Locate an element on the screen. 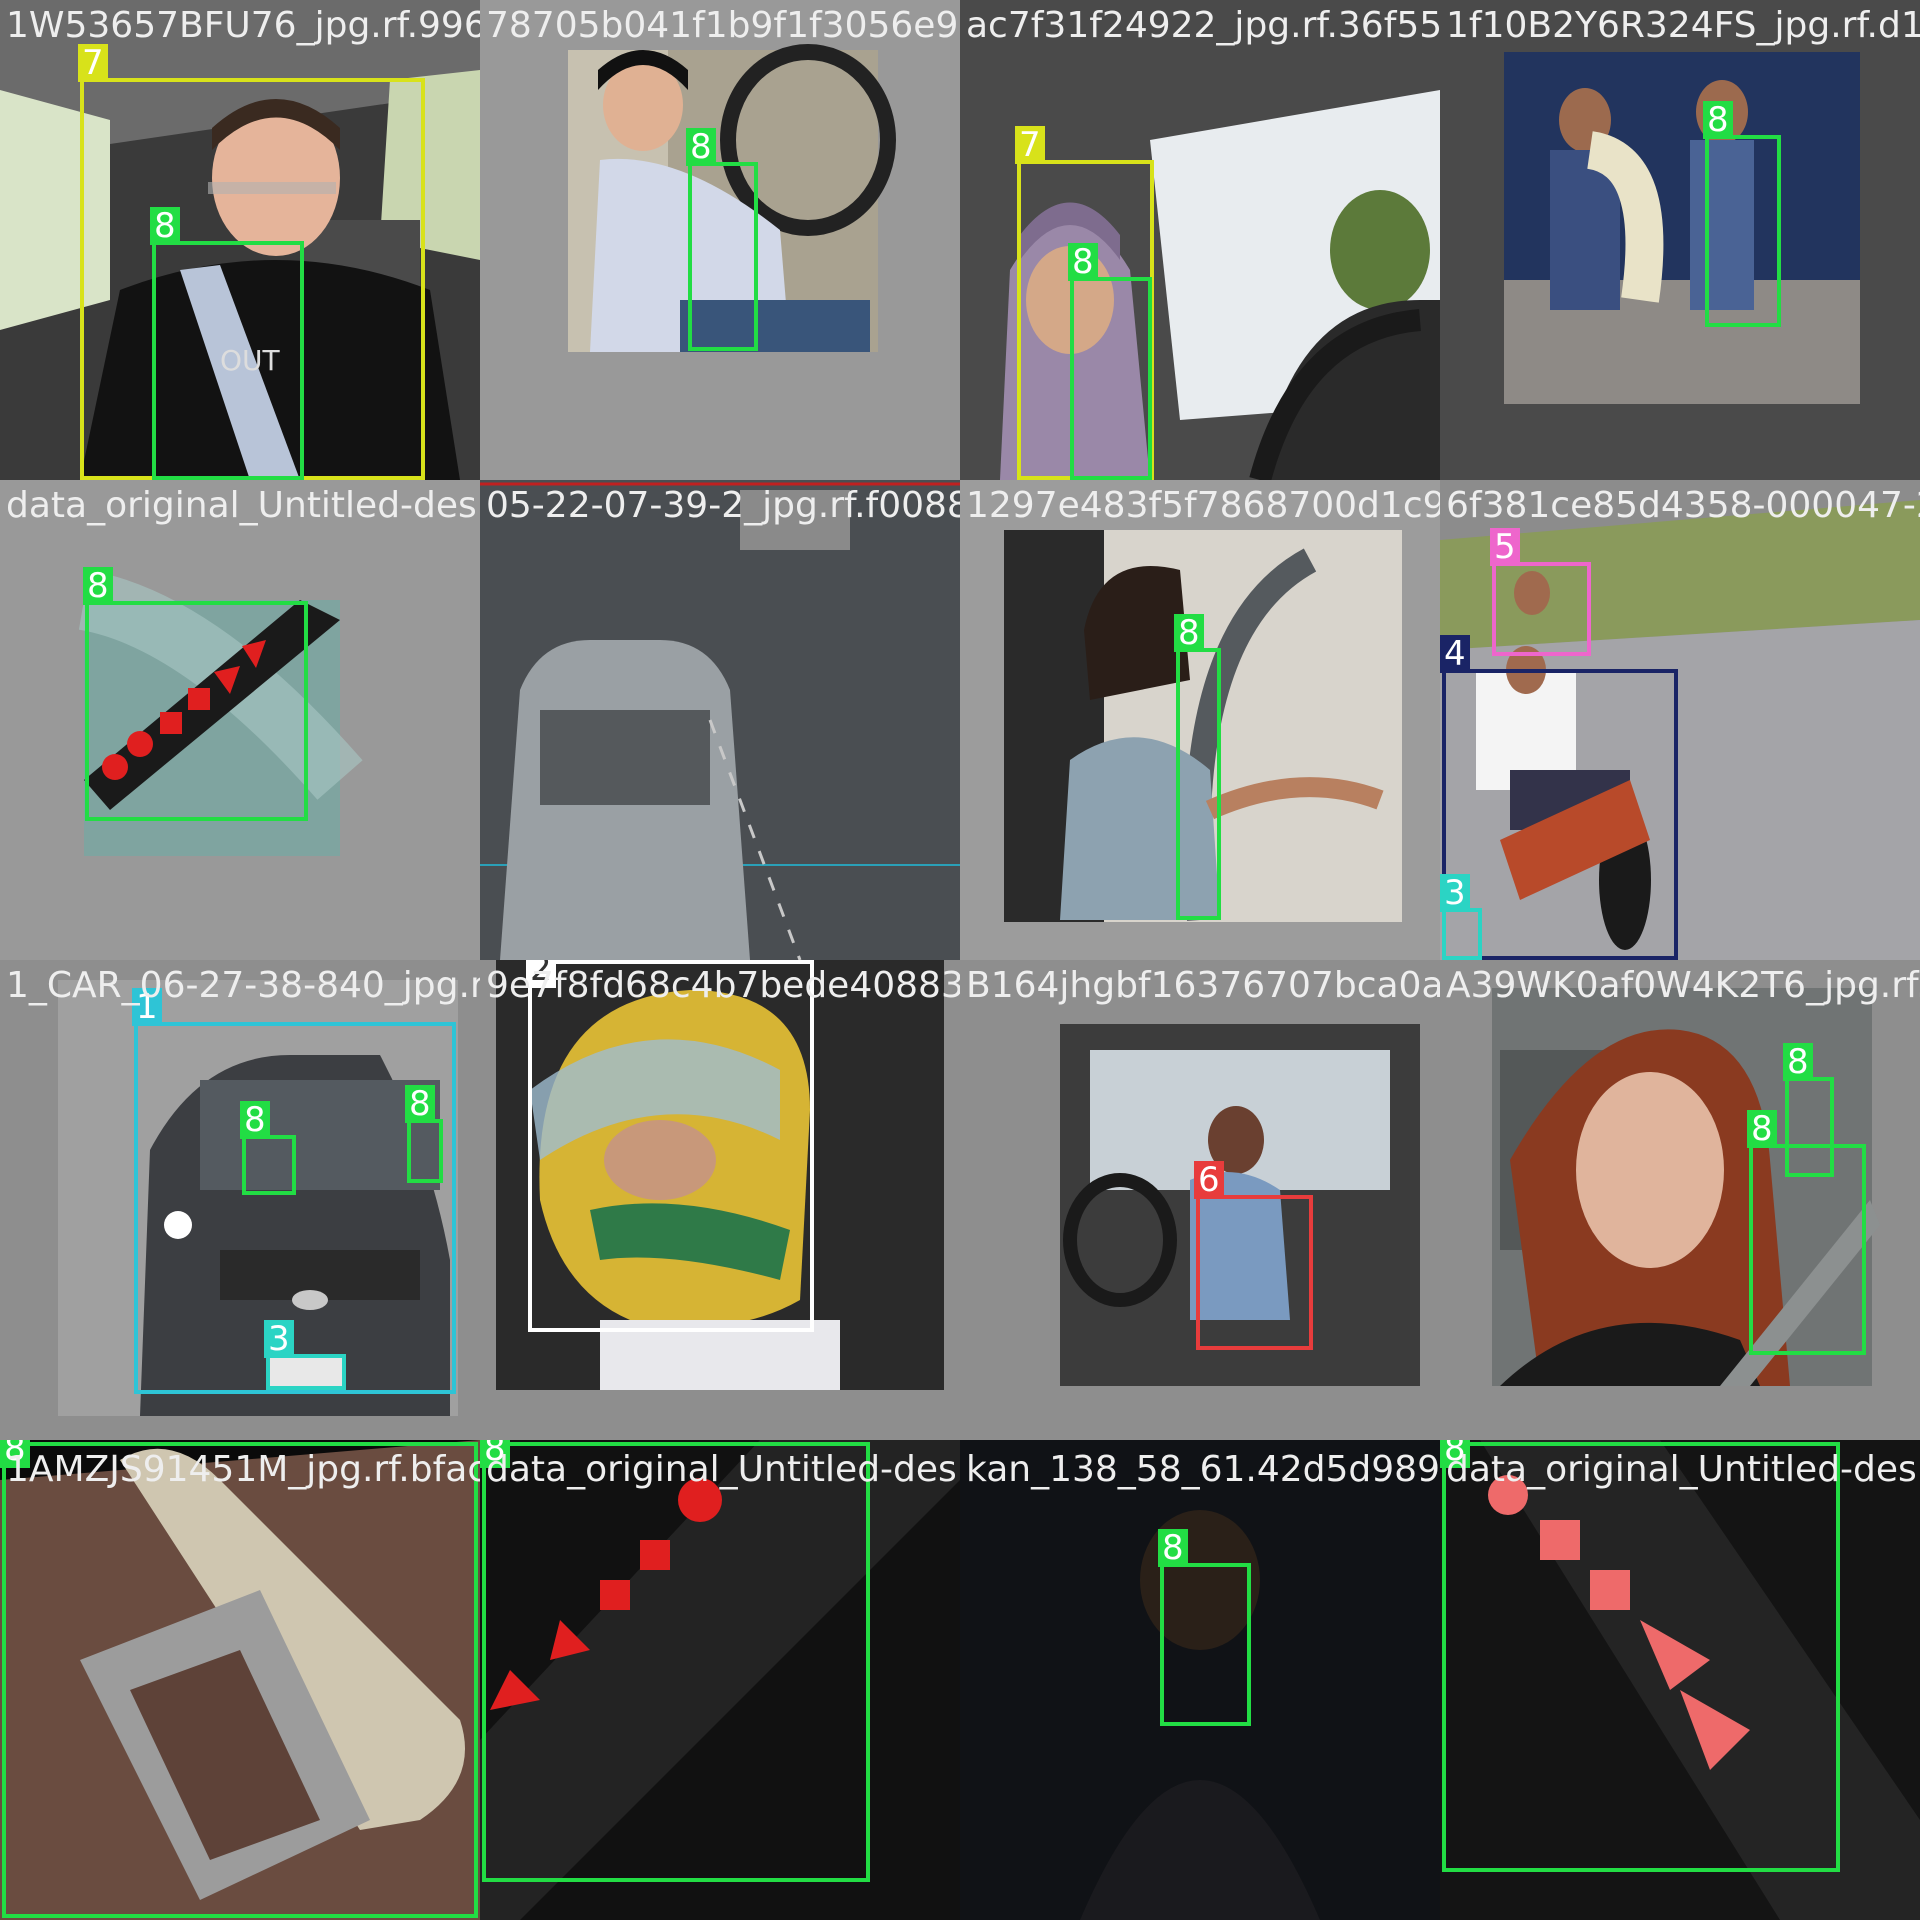 This screenshot has width=1920, height=1920. tile-5: 05-22-07-39-2_jpg.rf.f00887f2758d is located at coordinates (720, 720).